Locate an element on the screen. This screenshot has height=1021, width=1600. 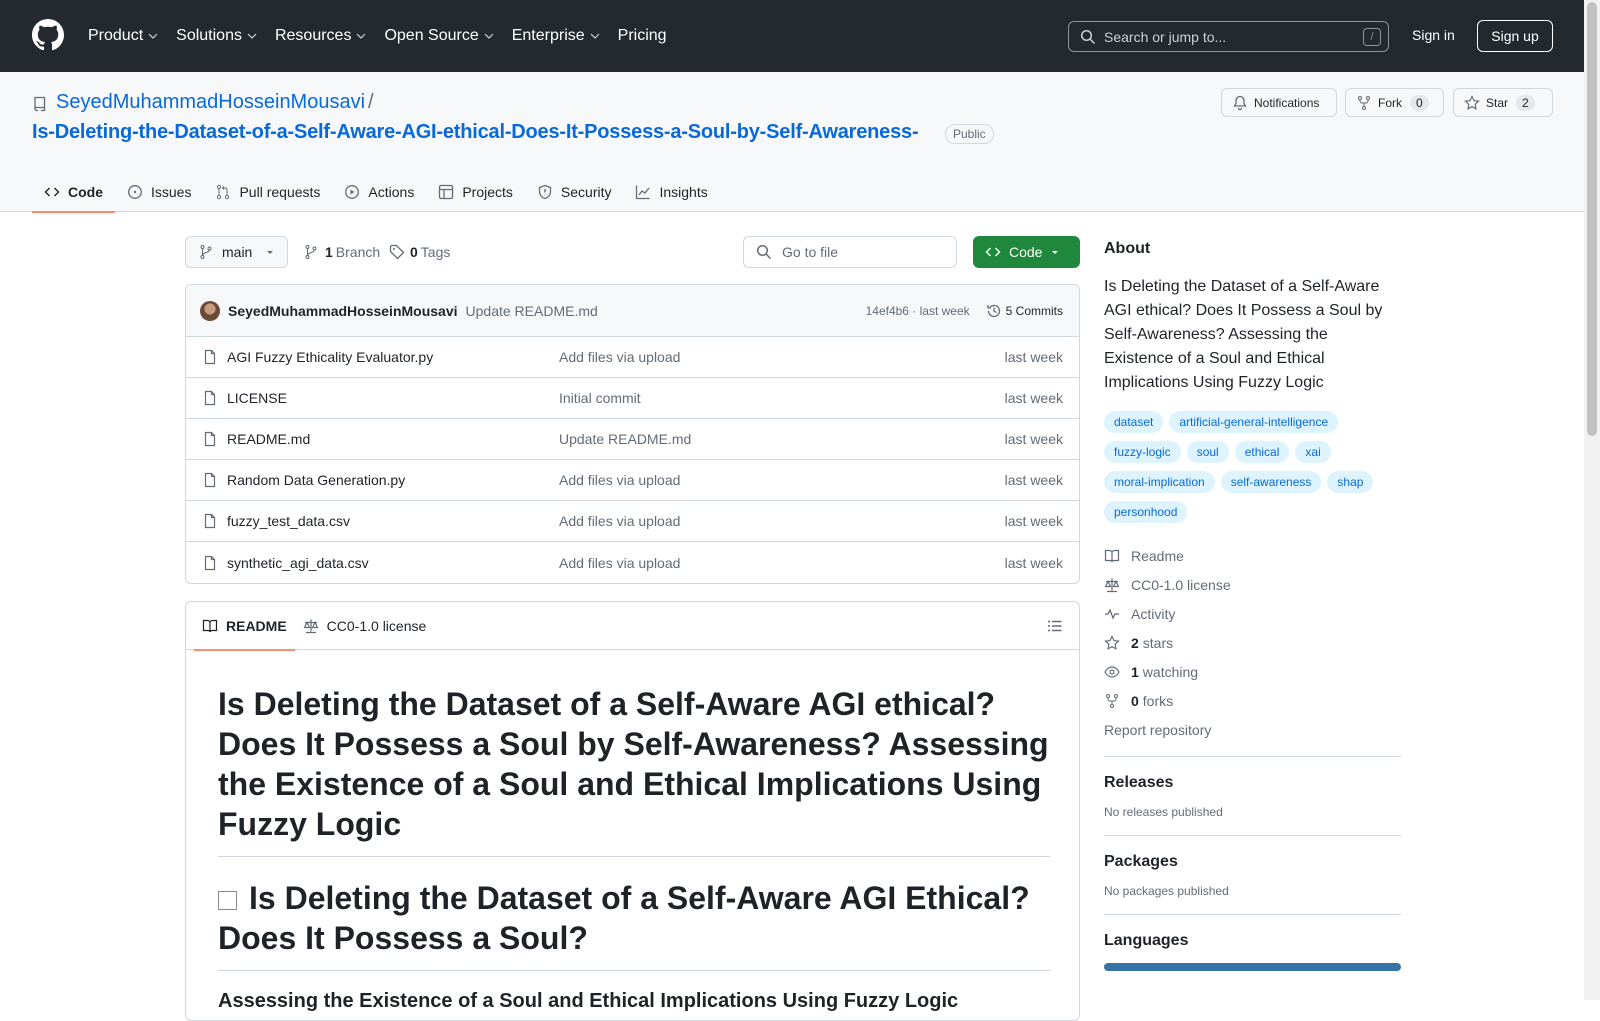
file-row: README.md Update README.md last week is located at coordinates (632, 439).